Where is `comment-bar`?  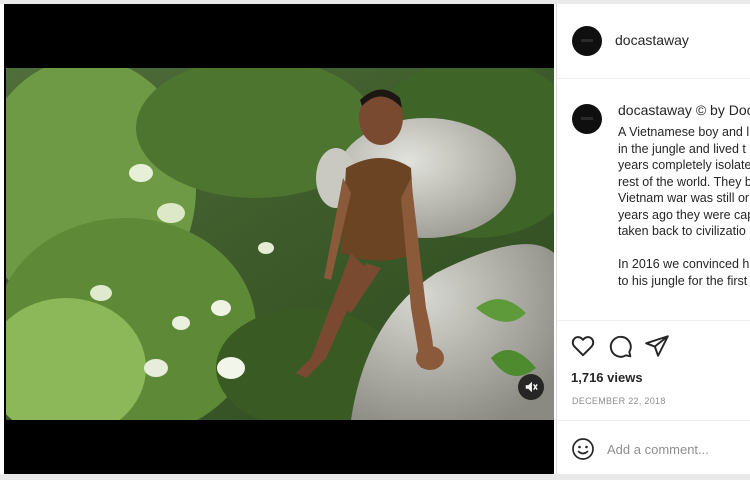 comment-bar is located at coordinates (653, 447).